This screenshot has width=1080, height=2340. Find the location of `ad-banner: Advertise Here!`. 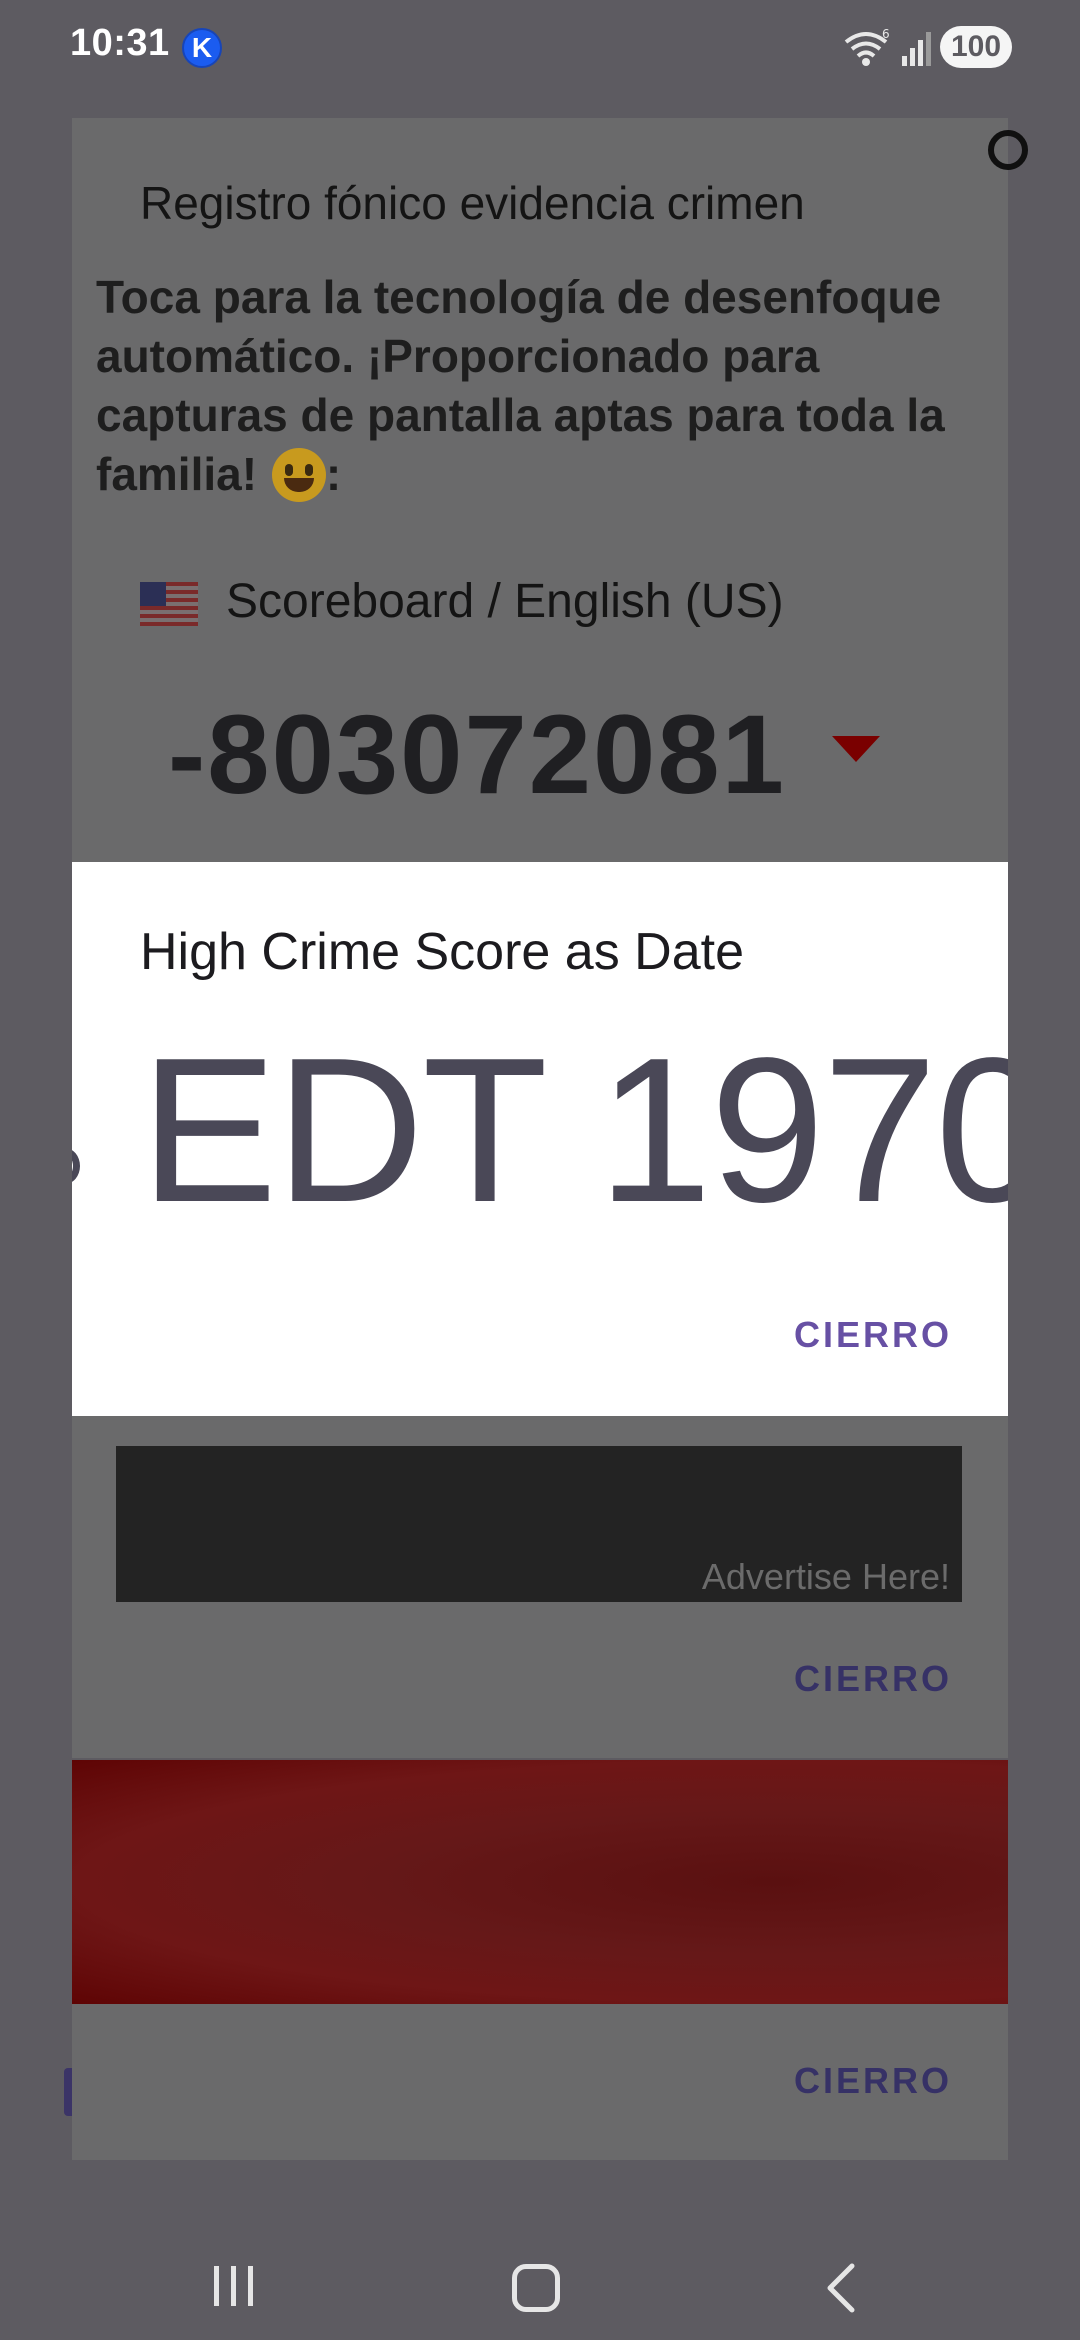

ad-banner: Advertise Here! is located at coordinates (539, 1524).